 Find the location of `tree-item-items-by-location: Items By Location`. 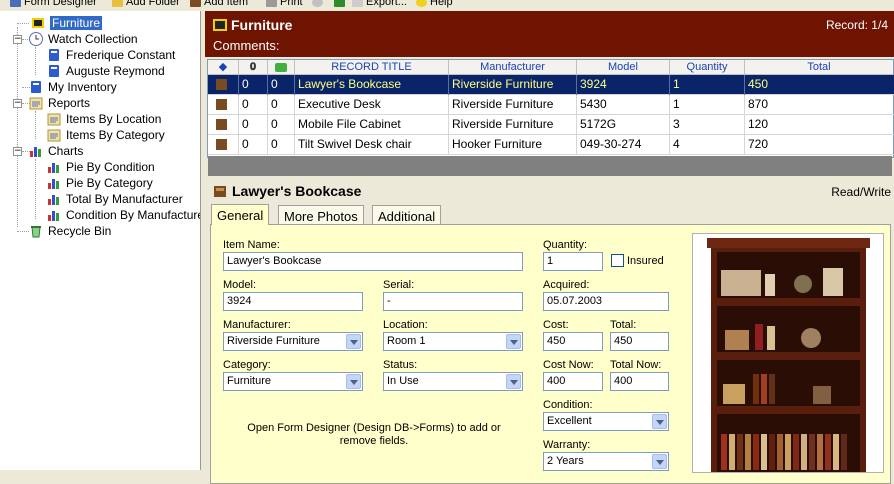

tree-item-items-by-location: Items By Location is located at coordinates (103, 119).